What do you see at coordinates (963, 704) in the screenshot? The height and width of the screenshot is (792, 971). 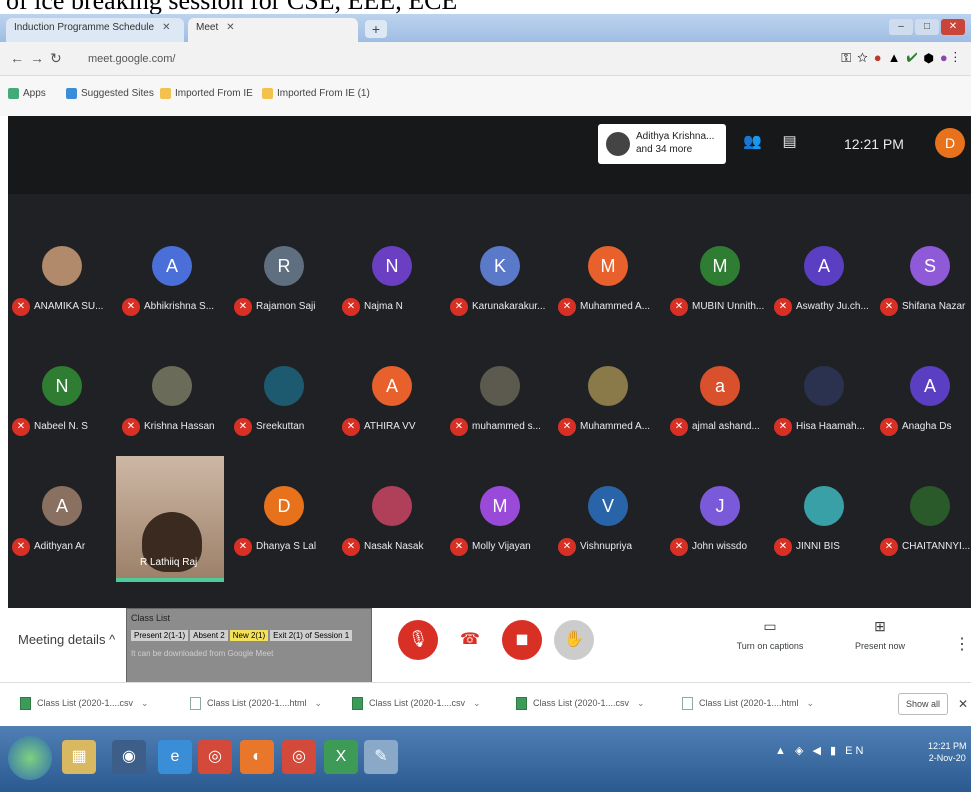 I see `close-downloads-icon: ✕` at bounding box center [963, 704].